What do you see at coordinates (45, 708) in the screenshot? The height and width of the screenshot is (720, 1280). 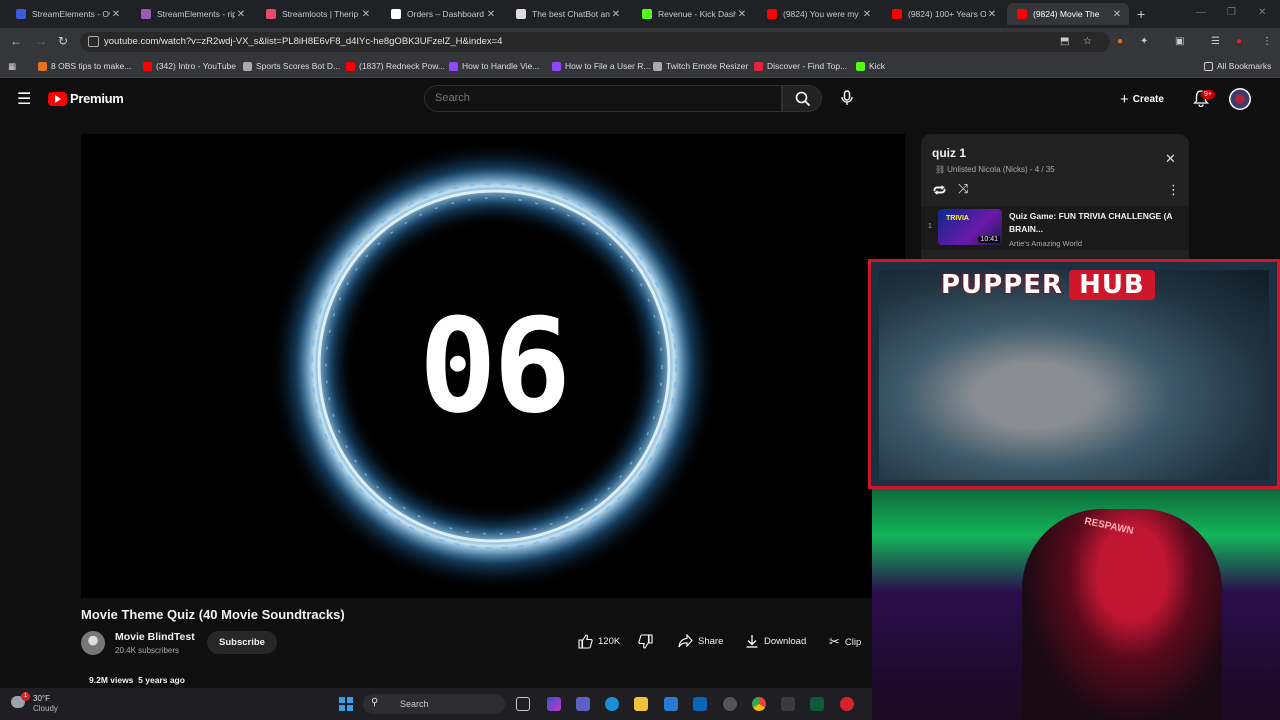 I see `weather-condition: Cloudy` at bounding box center [45, 708].